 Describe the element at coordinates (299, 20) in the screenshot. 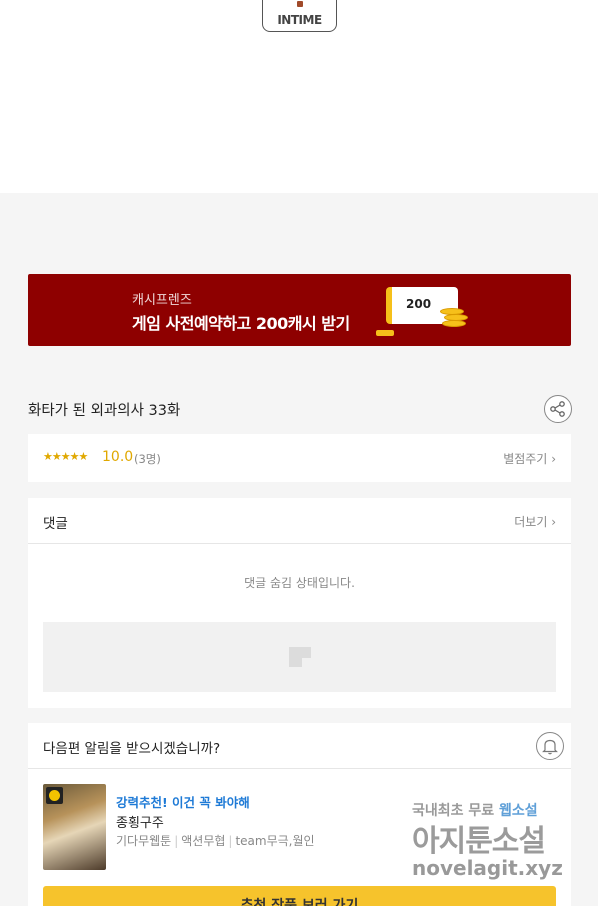

I see `logo-text: INTIME` at that location.